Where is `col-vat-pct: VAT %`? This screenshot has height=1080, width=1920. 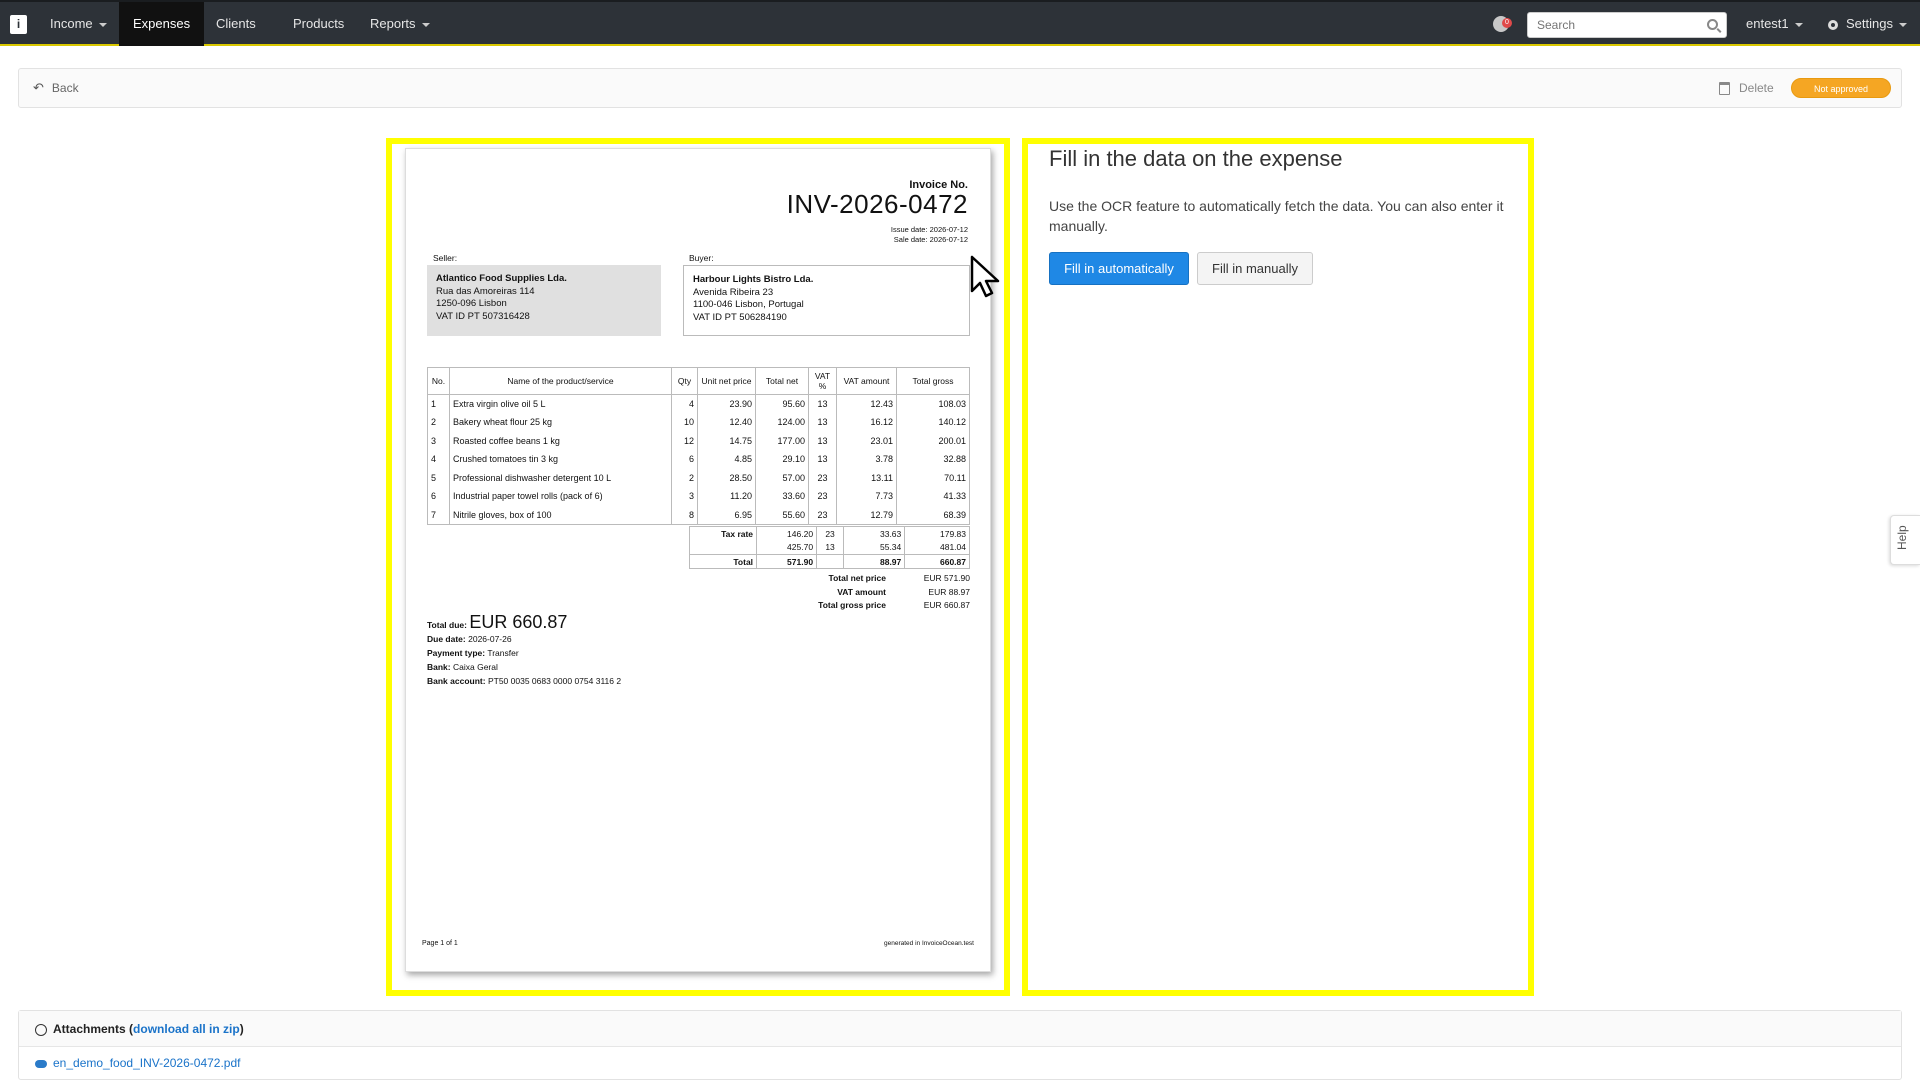
col-vat-pct: VAT % is located at coordinates (822, 381).